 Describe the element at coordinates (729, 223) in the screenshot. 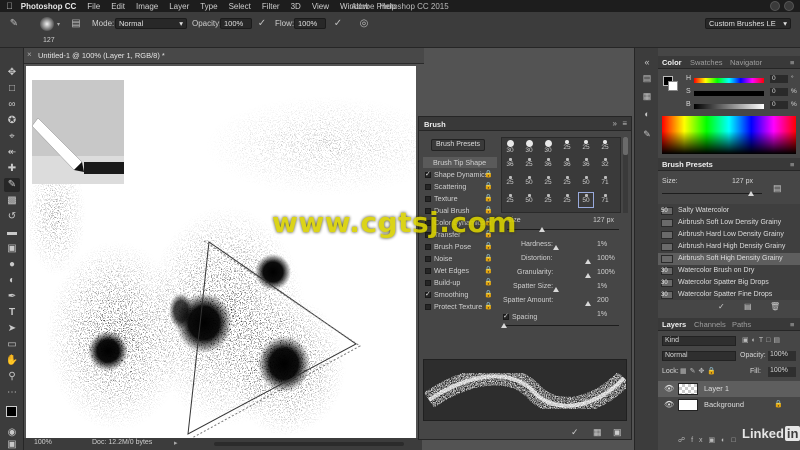

I see `brush-preset-item: Airbrush Soft Low Density Grainy` at that location.